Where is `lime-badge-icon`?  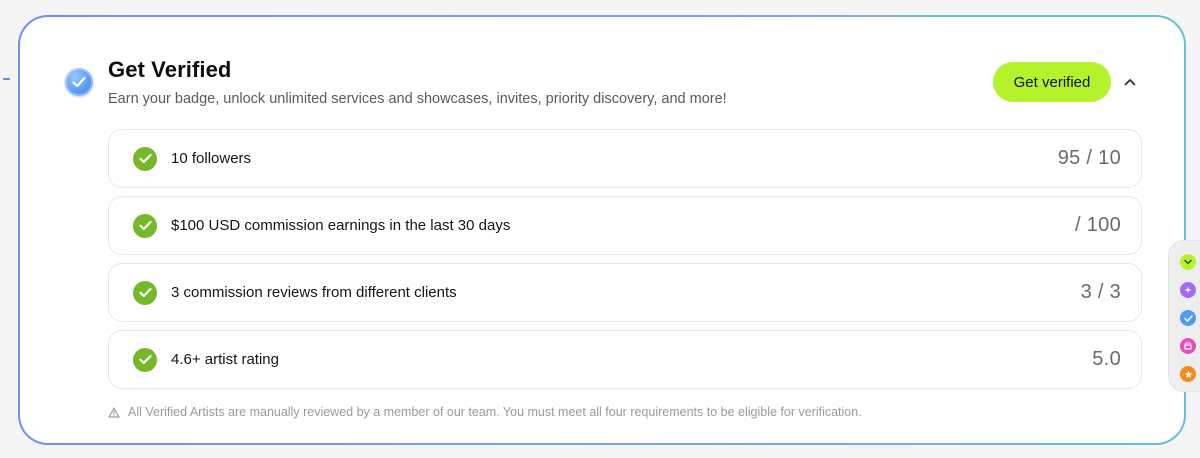
lime-badge-icon is located at coordinates (1188, 262).